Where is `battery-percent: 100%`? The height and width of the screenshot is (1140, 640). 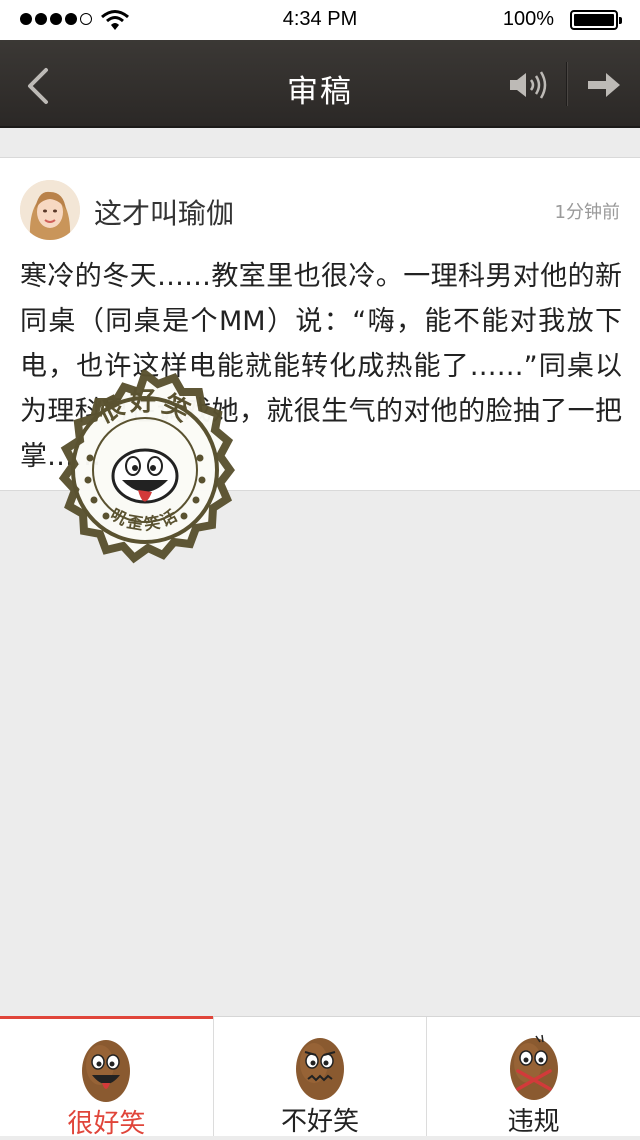 battery-percent: 100% is located at coordinates (528, 19).